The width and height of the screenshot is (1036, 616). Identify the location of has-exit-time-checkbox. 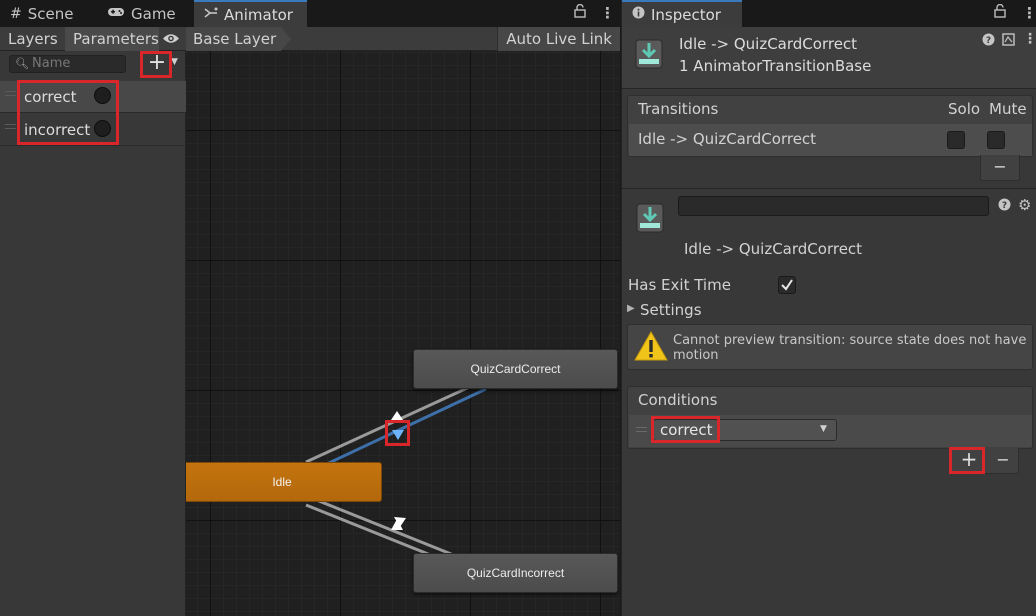
(787, 285).